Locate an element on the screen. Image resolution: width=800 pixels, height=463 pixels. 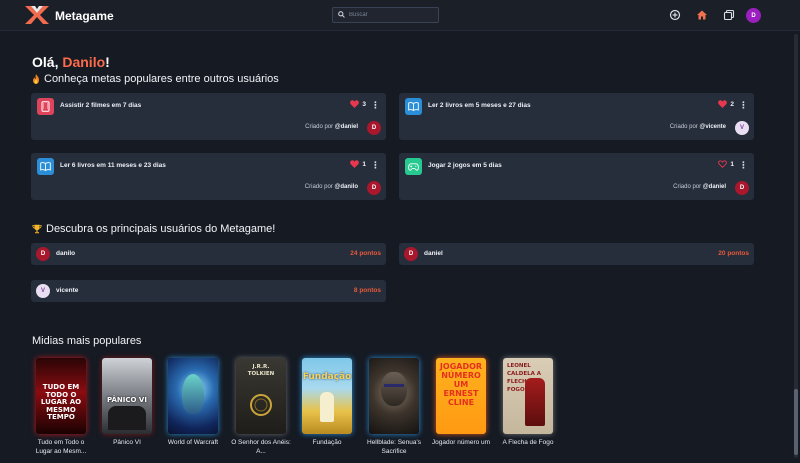
poster-face-paint is located at coordinates (394, 385).